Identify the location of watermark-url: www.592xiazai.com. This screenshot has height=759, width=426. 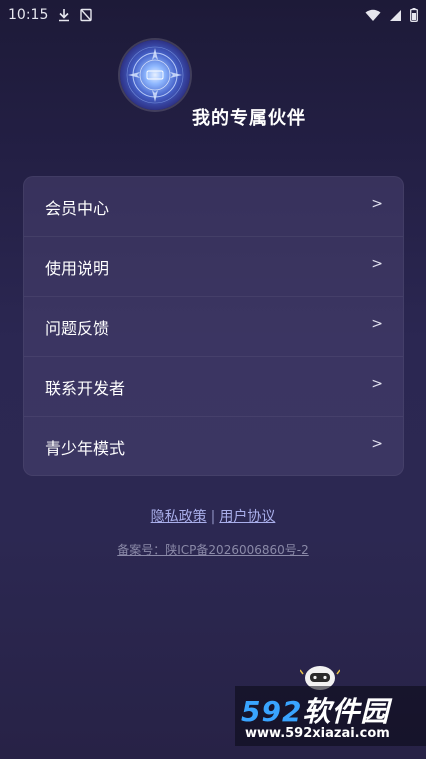
(317, 733).